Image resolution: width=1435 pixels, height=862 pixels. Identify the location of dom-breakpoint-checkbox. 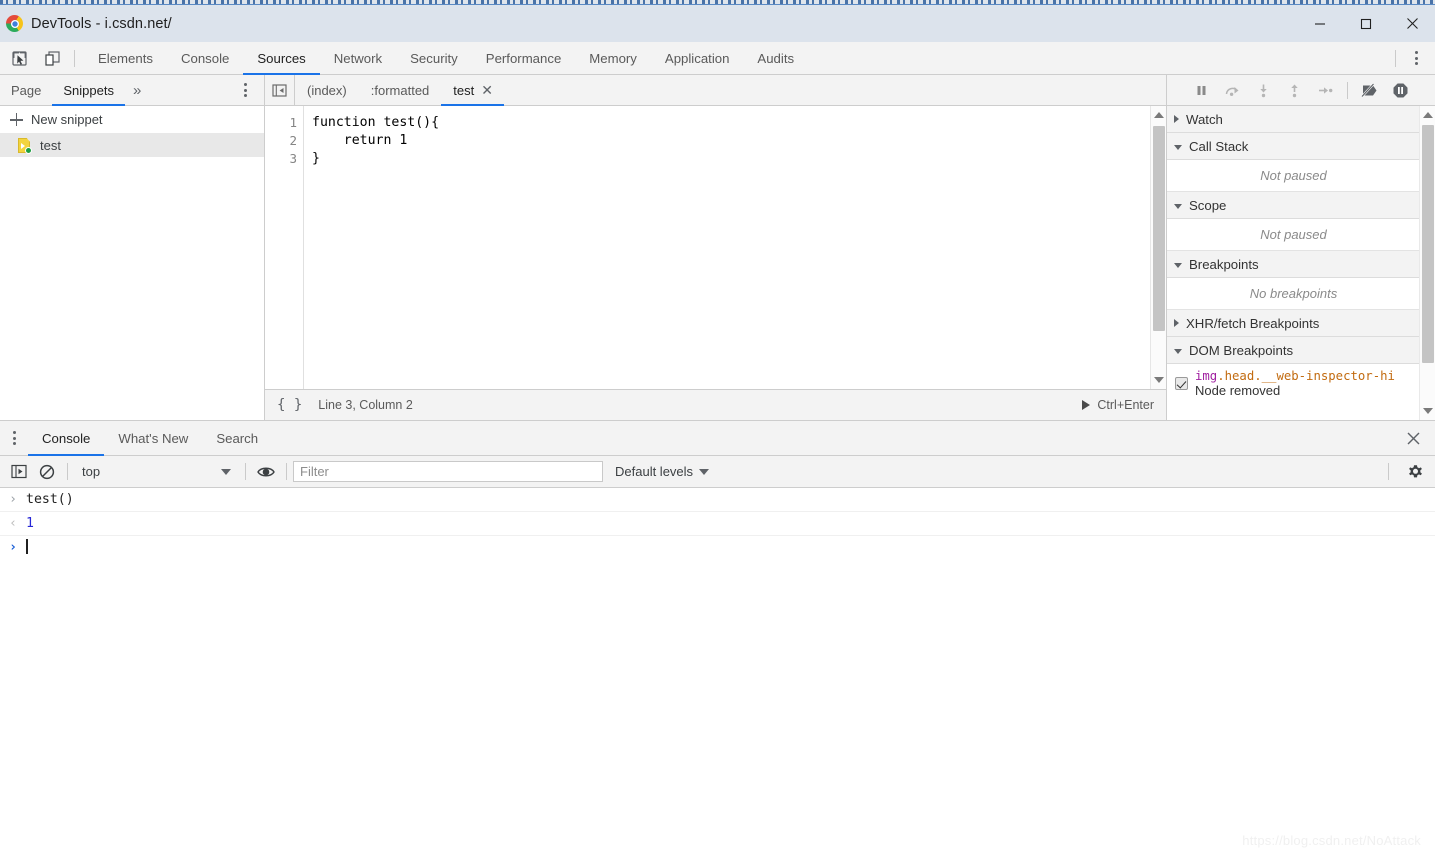
(1181, 383).